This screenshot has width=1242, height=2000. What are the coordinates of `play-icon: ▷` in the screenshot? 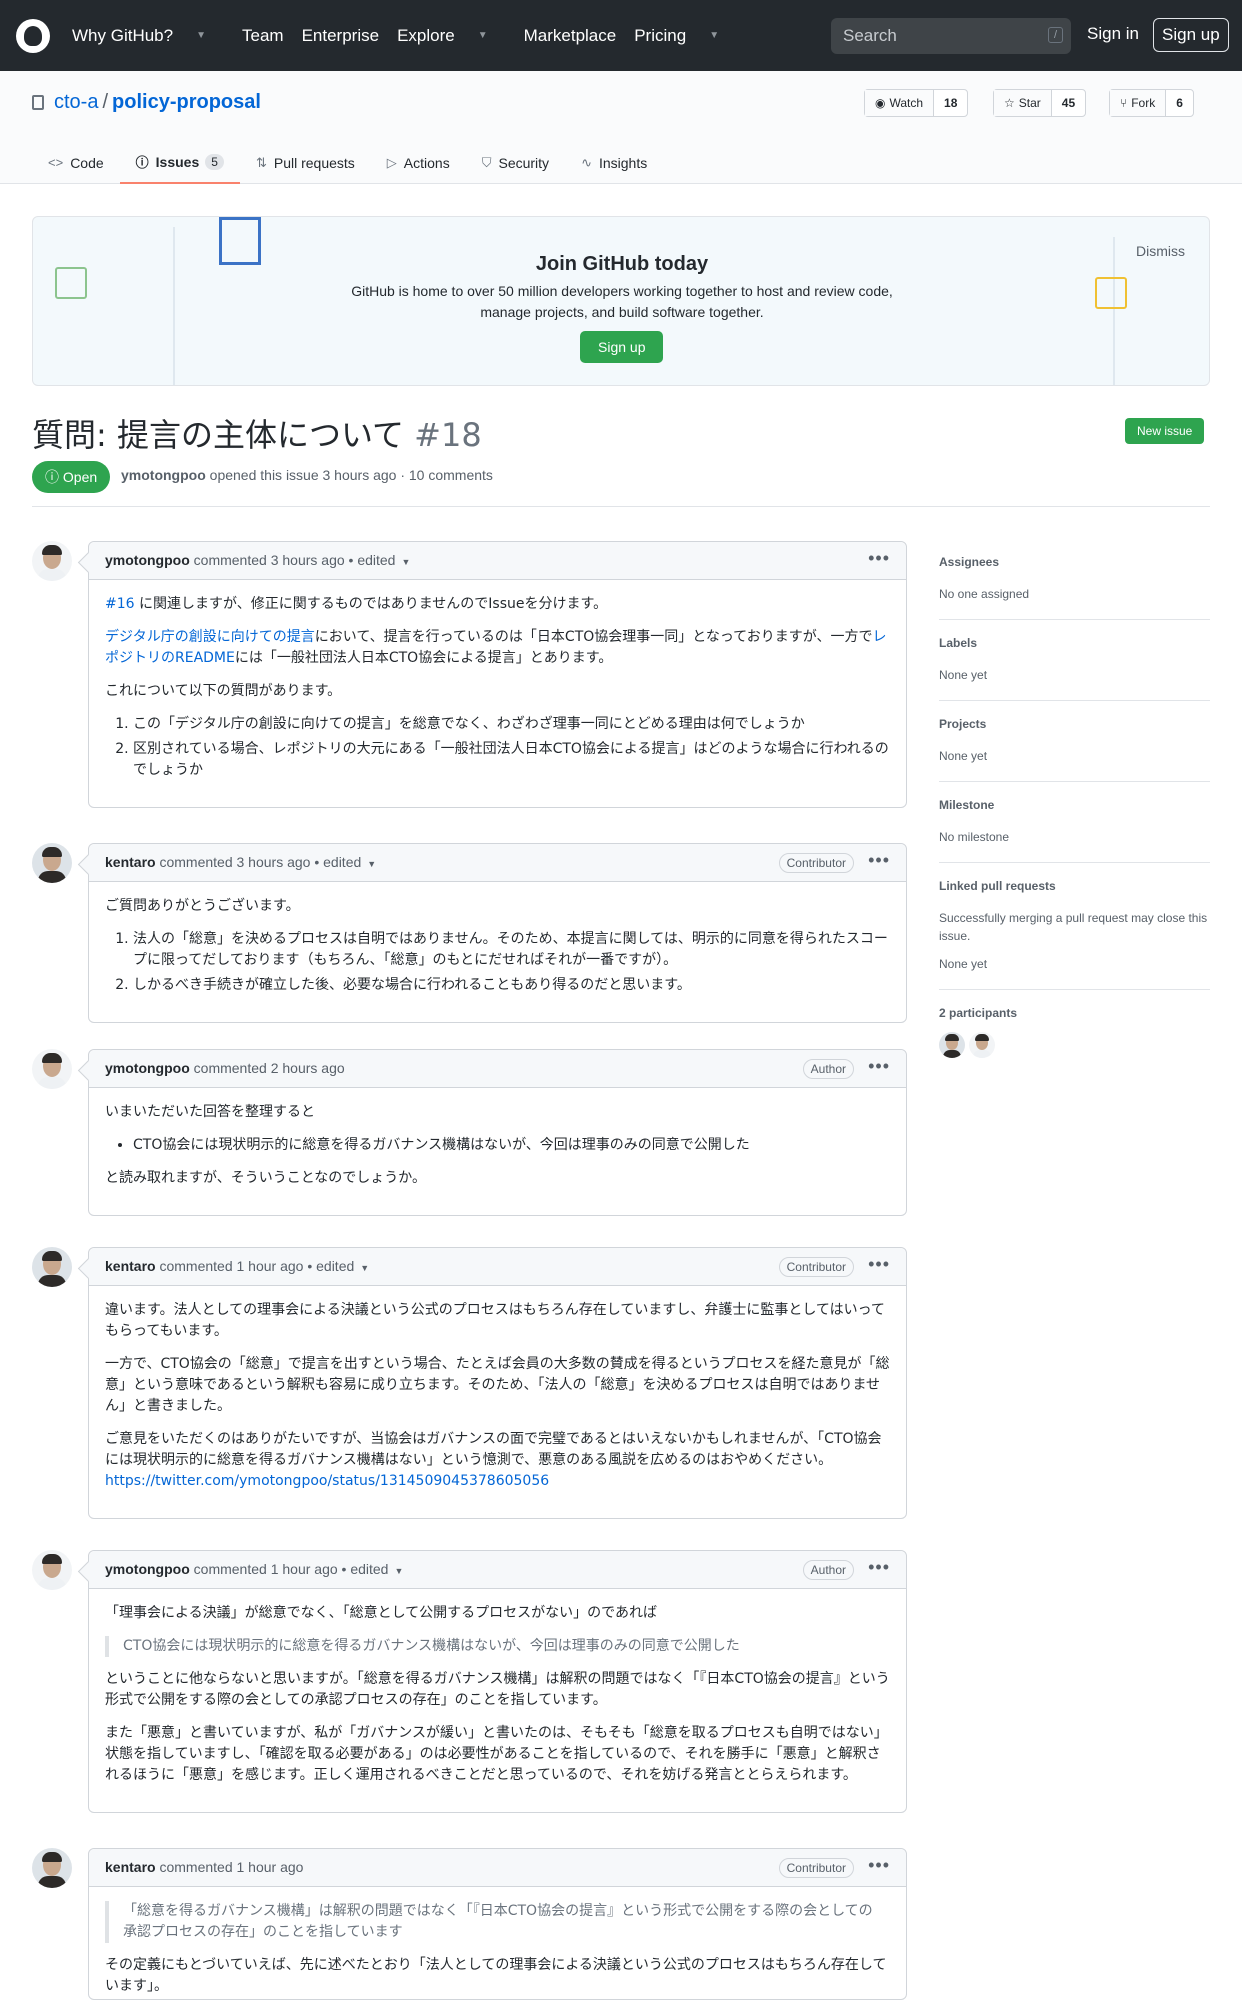 It's located at (391, 162).